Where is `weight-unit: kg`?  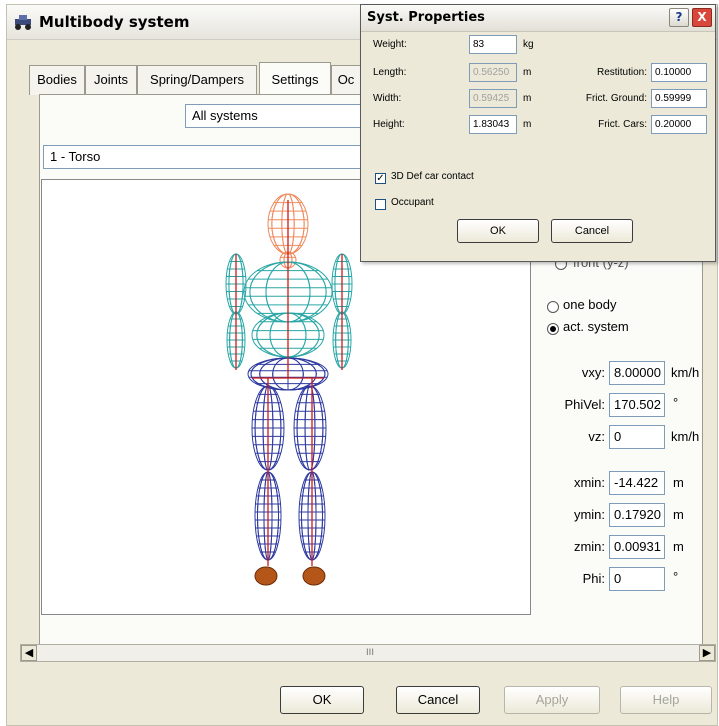 weight-unit: kg is located at coordinates (528, 44).